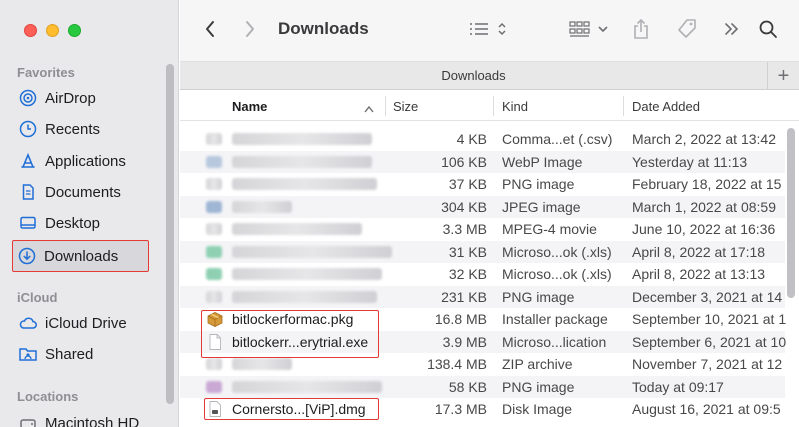 The width and height of the screenshot is (799, 427). I want to click on column-header-size: Size, so click(405, 106).